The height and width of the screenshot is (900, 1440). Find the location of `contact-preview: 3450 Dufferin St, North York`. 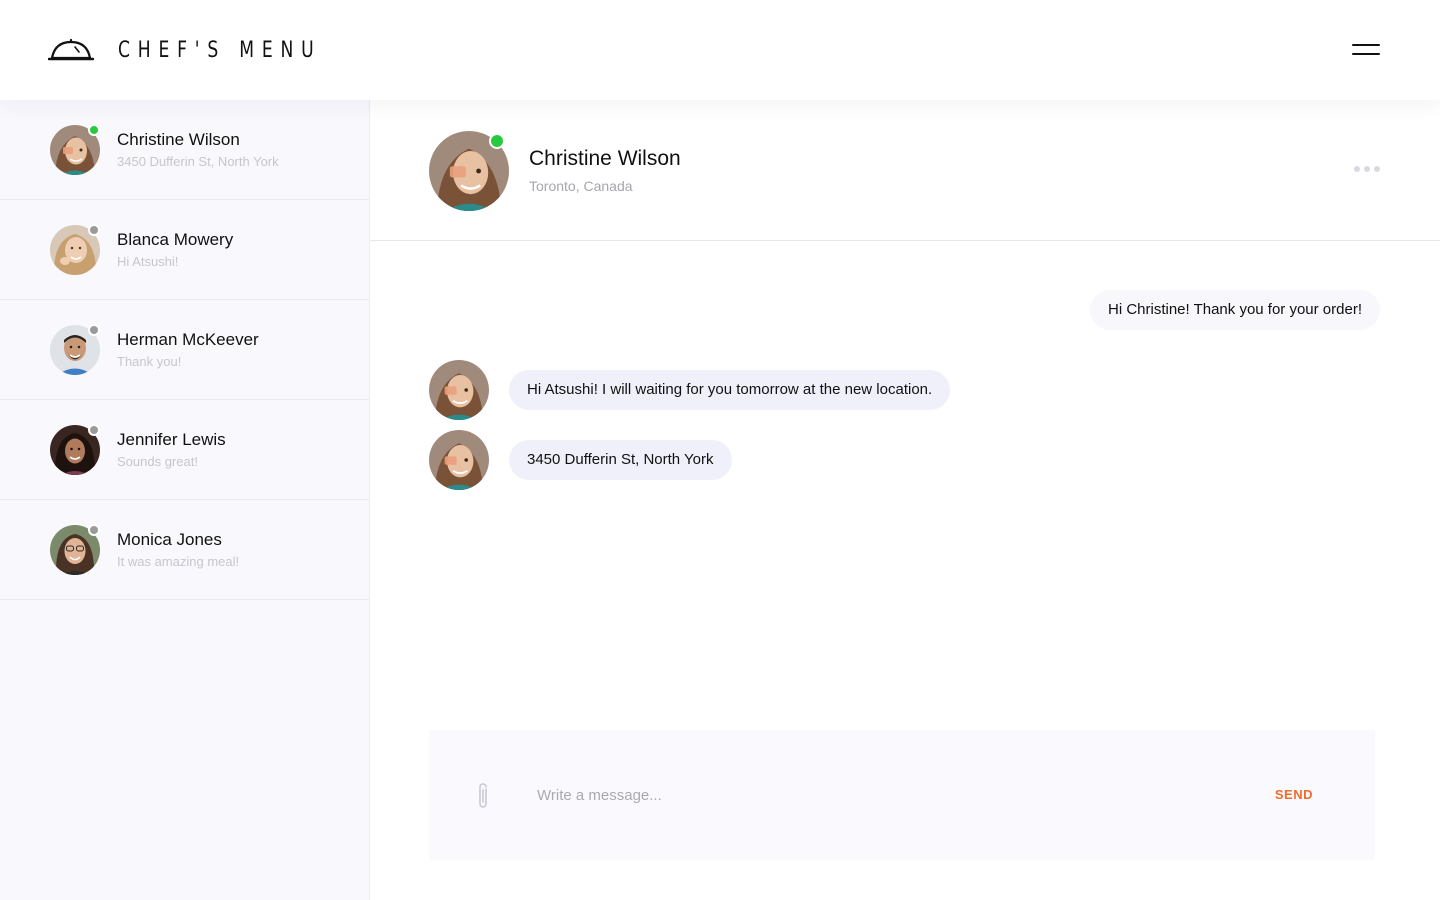

contact-preview: 3450 Dufferin St, North York is located at coordinates (198, 161).